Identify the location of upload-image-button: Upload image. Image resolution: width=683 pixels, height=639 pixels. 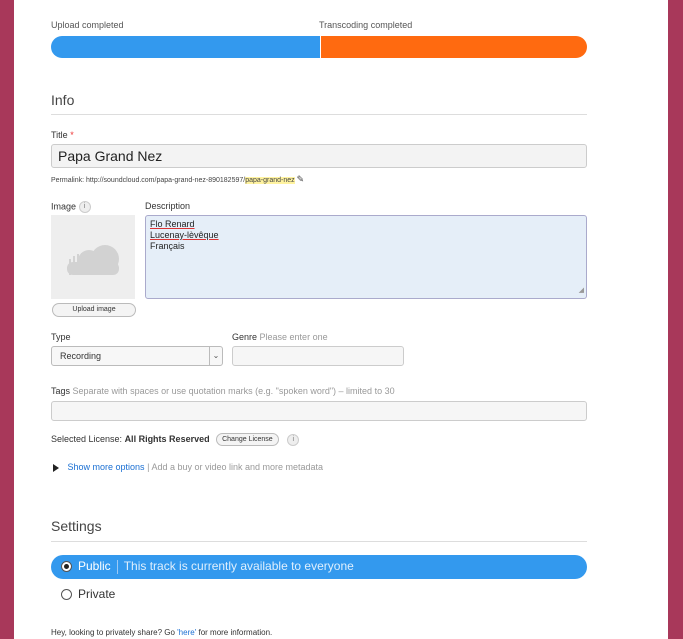
(94, 310).